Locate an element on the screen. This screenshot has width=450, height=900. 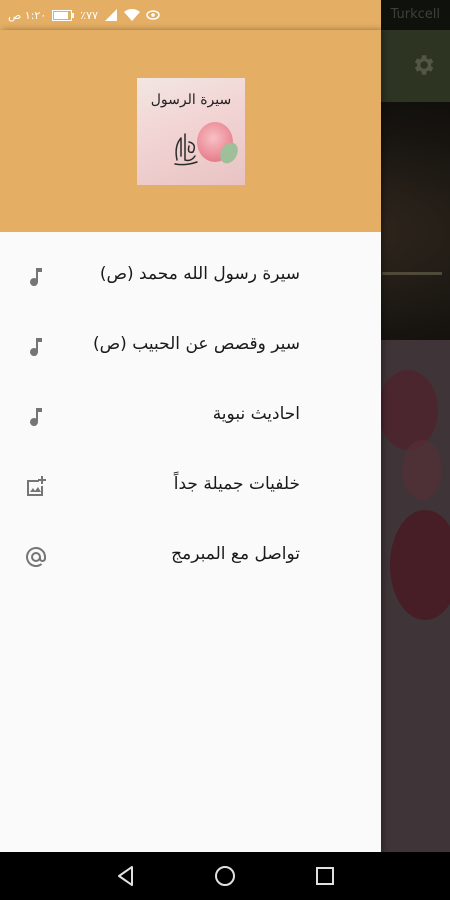
menu-item-wallpapers: خلفيات جميلة جداً is located at coordinates (190, 487).